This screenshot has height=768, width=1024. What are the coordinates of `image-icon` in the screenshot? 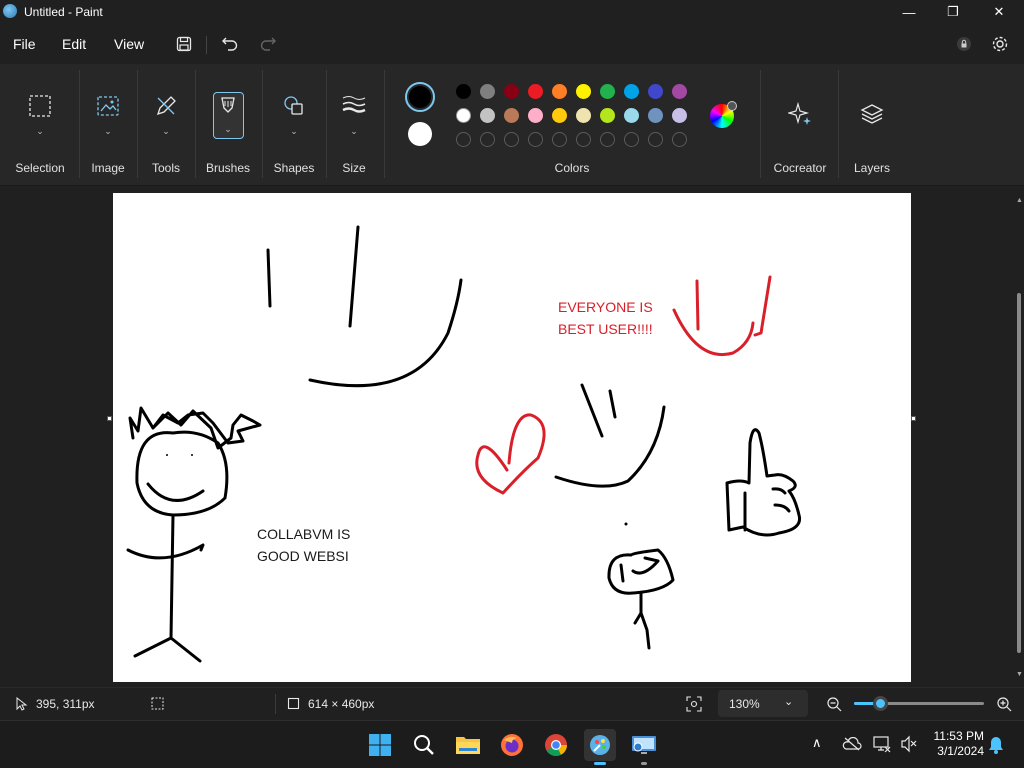 It's located at (108, 106).